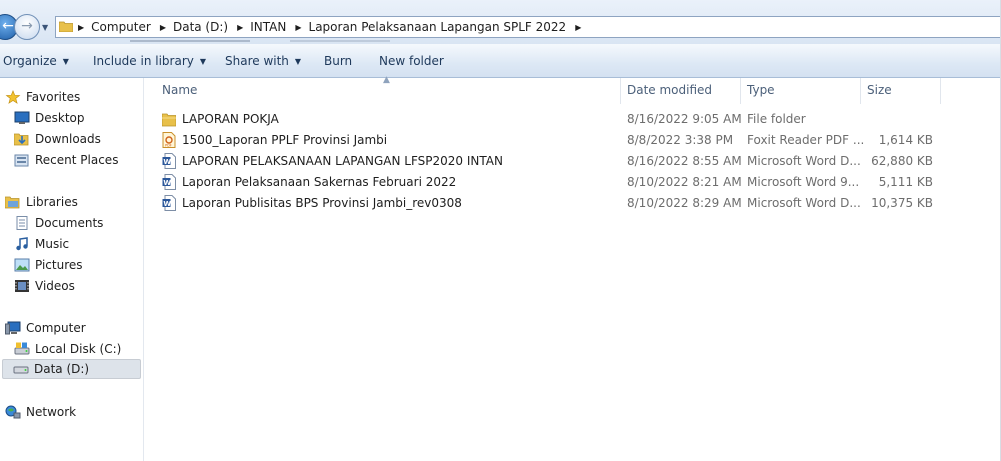 The height and width of the screenshot is (461, 1001). What do you see at coordinates (200, 27) in the screenshot?
I see `breadcrumb-data-drive: Data (D:)` at bounding box center [200, 27].